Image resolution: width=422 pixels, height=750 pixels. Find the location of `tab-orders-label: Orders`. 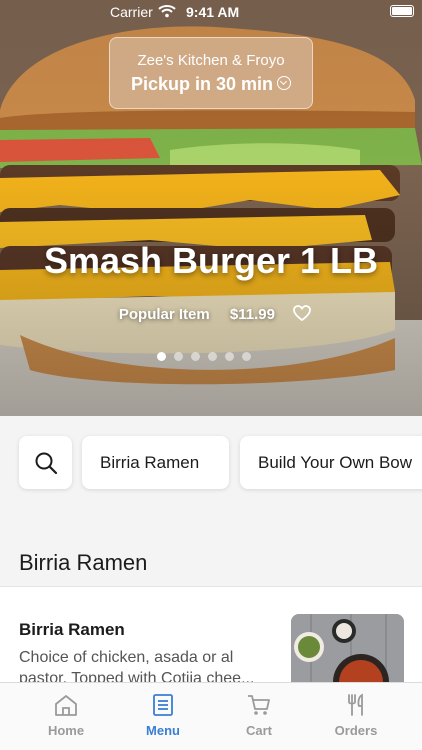

tab-orders-label: Orders is located at coordinates (356, 730).